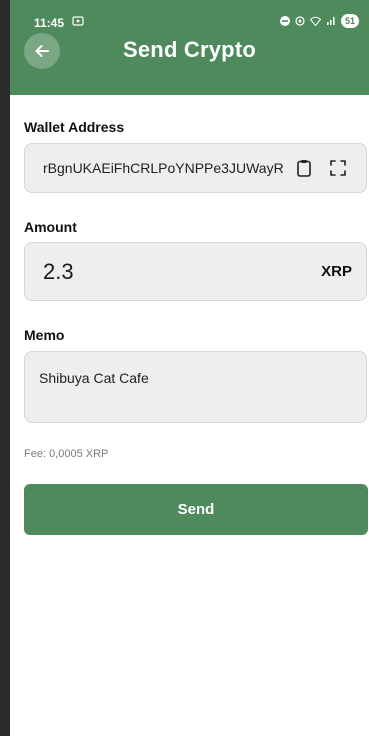  What do you see at coordinates (163, 168) in the screenshot?
I see `wallet-address-value: rBgnUKAEiFhCRLPoYNPPe3JUWayR` at bounding box center [163, 168].